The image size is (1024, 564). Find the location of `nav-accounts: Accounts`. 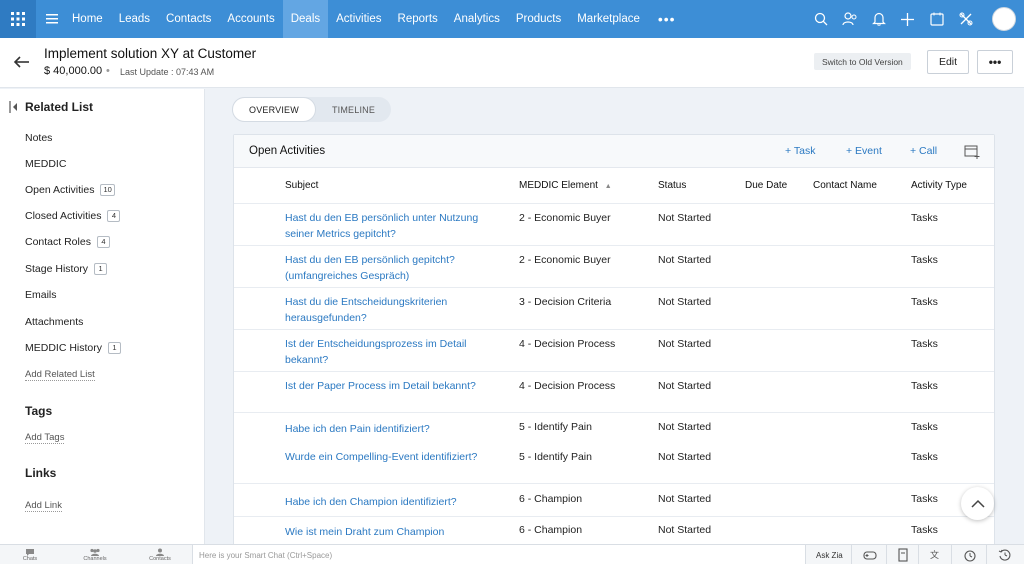

nav-accounts: Accounts is located at coordinates (250, 19).